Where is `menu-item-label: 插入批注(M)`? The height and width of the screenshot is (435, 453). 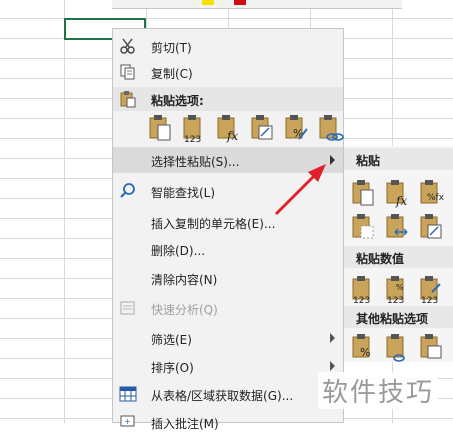 menu-item-label: 插入批注(M) is located at coordinates (185, 424).